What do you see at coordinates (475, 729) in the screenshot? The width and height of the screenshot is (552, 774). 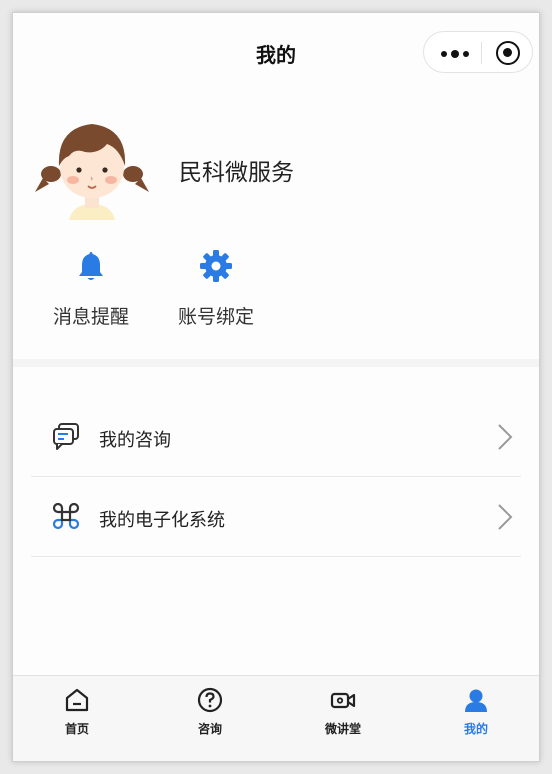 I see `tab-label: 我的` at bounding box center [475, 729].